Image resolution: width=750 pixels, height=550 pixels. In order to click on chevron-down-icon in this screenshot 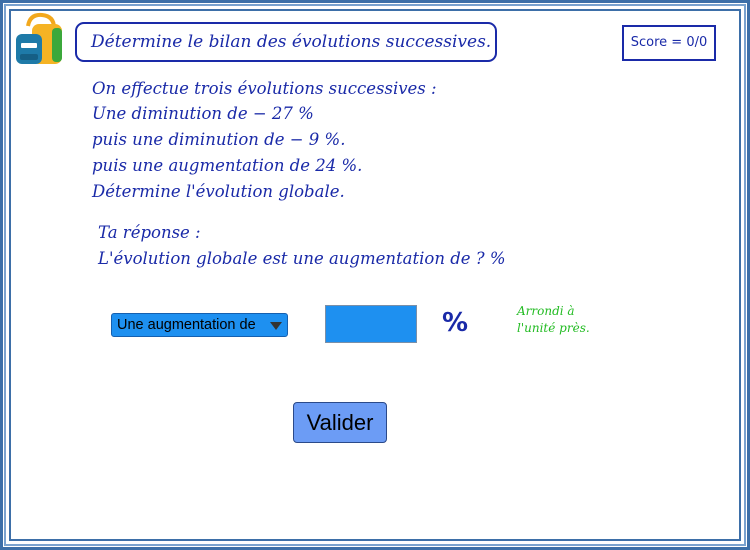, I will do `click(276, 326)`.